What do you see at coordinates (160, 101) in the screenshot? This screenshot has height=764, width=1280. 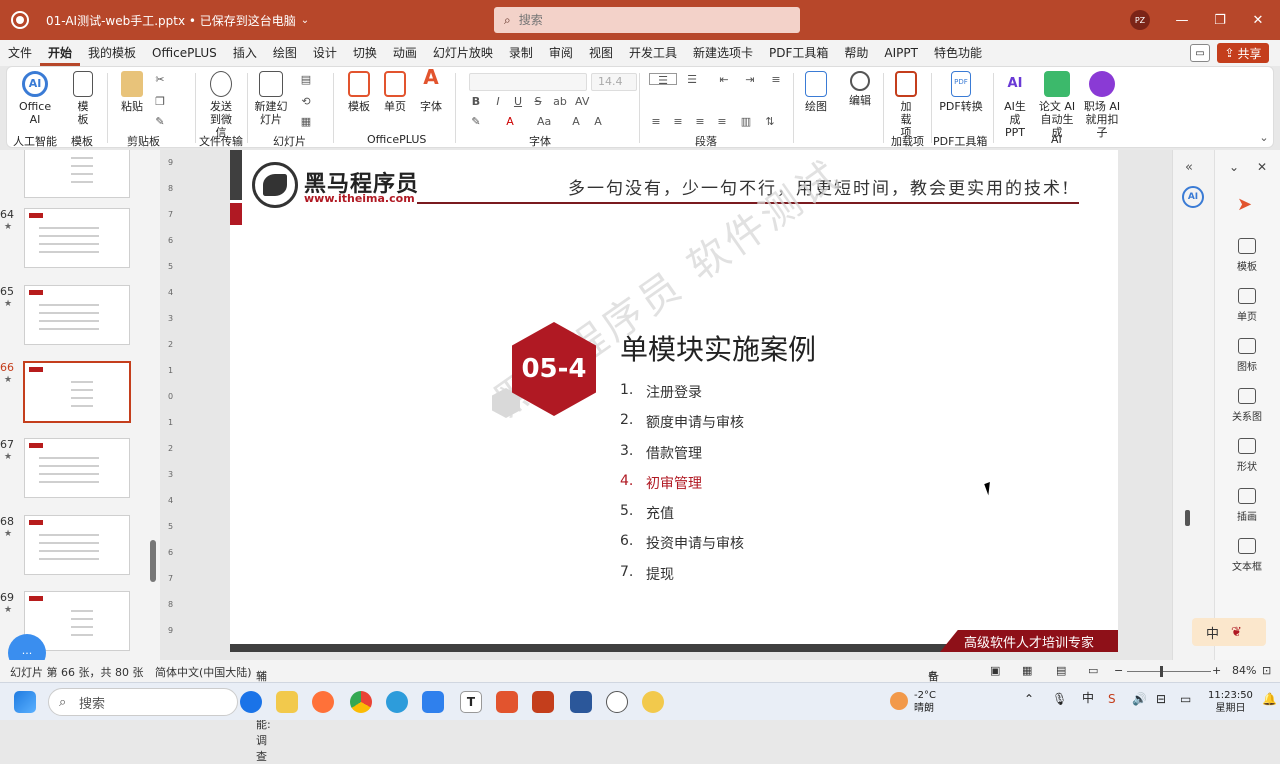 I see `copy-icon: ❐` at bounding box center [160, 101].